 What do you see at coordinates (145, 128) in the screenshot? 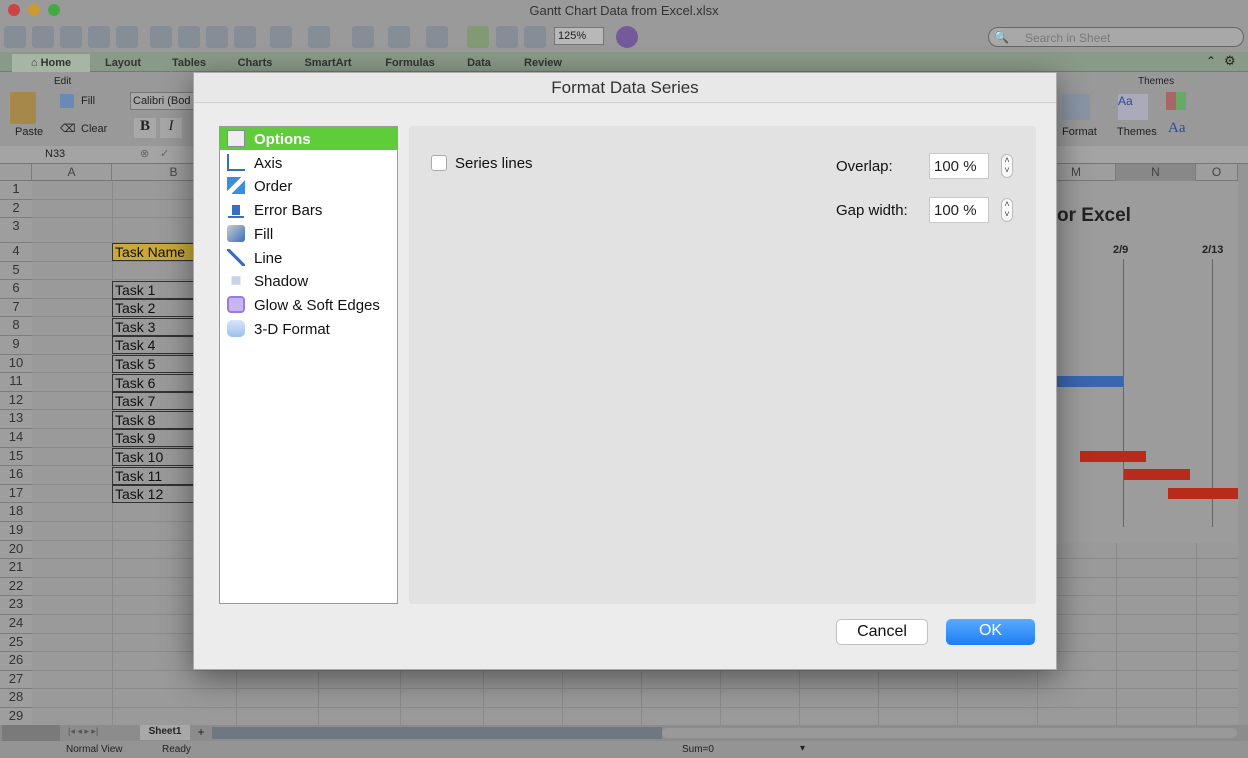
I see `bold-button: B` at bounding box center [145, 128].